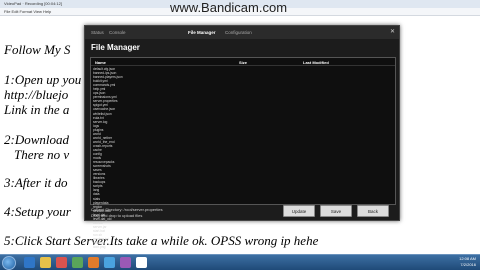 This screenshot has width=480, height=270. I want to click on close-icon: ✕, so click(392, 32).